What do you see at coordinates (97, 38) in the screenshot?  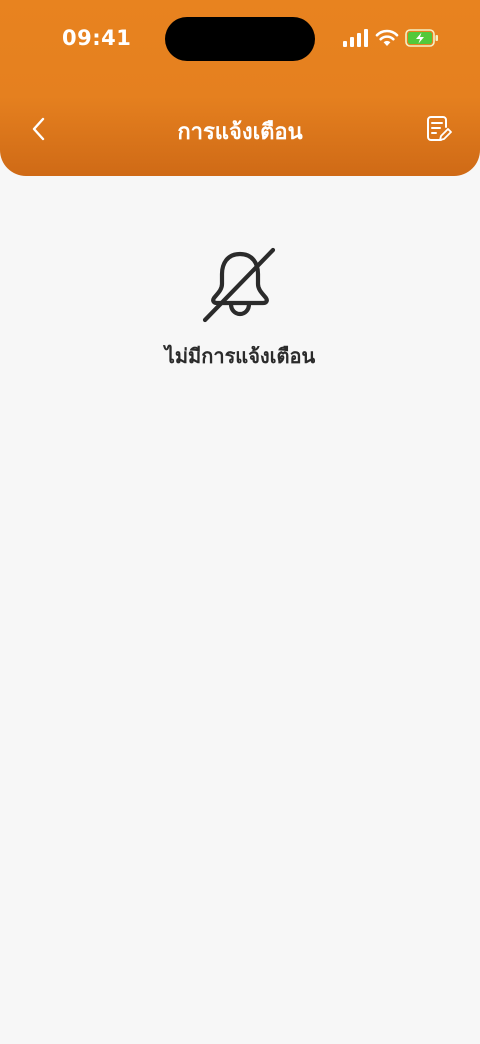 I see `status-time: 09:41` at bounding box center [97, 38].